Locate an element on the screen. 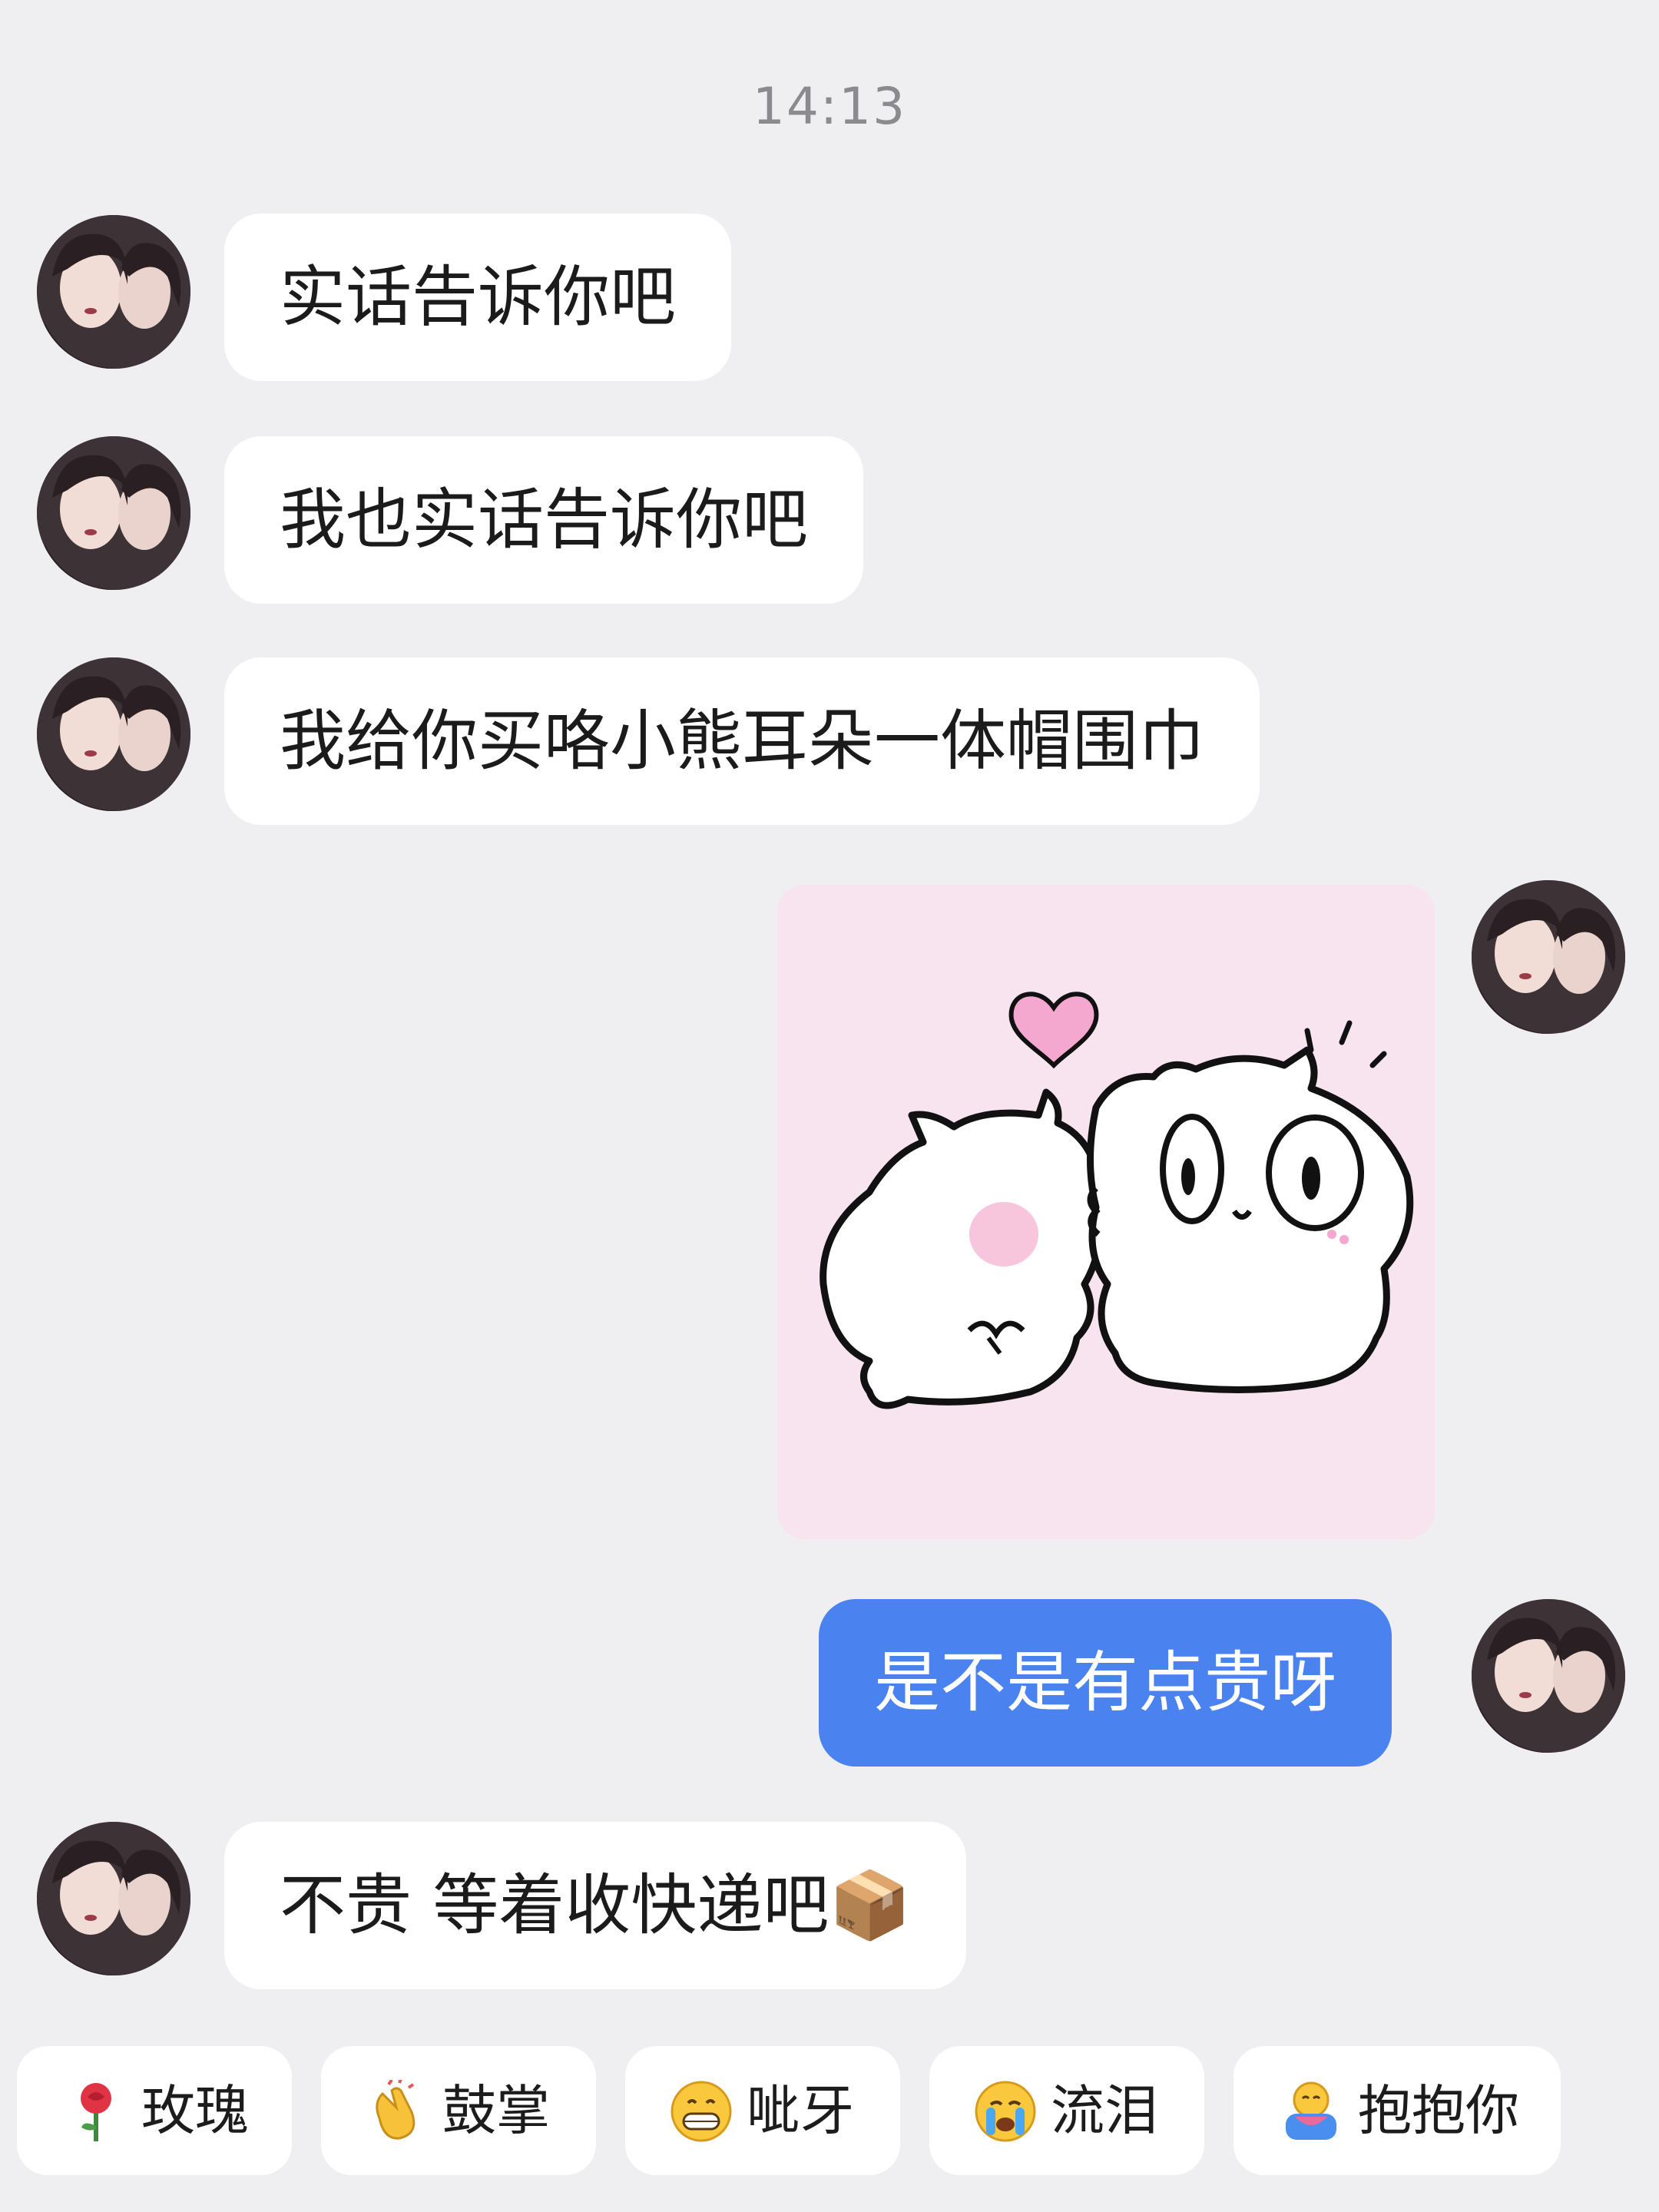  message-timestamp: 14:13 is located at coordinates (829, 106).